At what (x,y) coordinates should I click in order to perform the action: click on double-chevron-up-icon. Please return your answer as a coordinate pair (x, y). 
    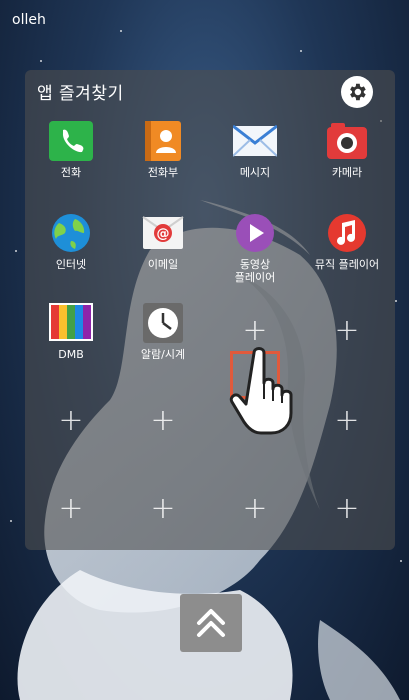
    Looking at the image, I should click on (211, 623).